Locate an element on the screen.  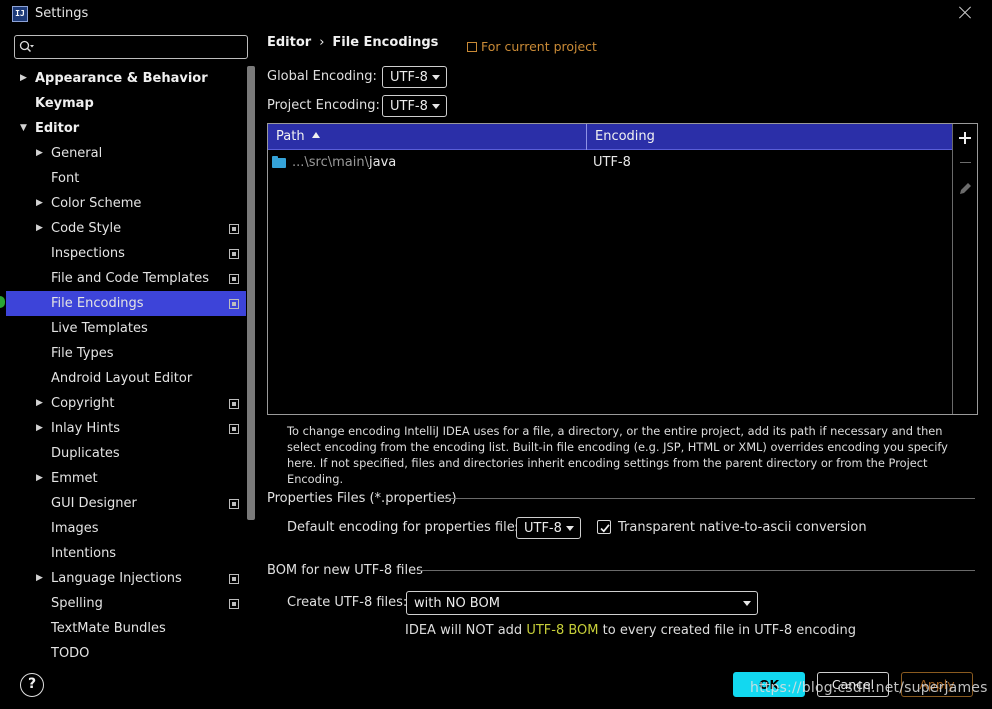
table-header: Path Encoding is located at coordinates (610, 137).